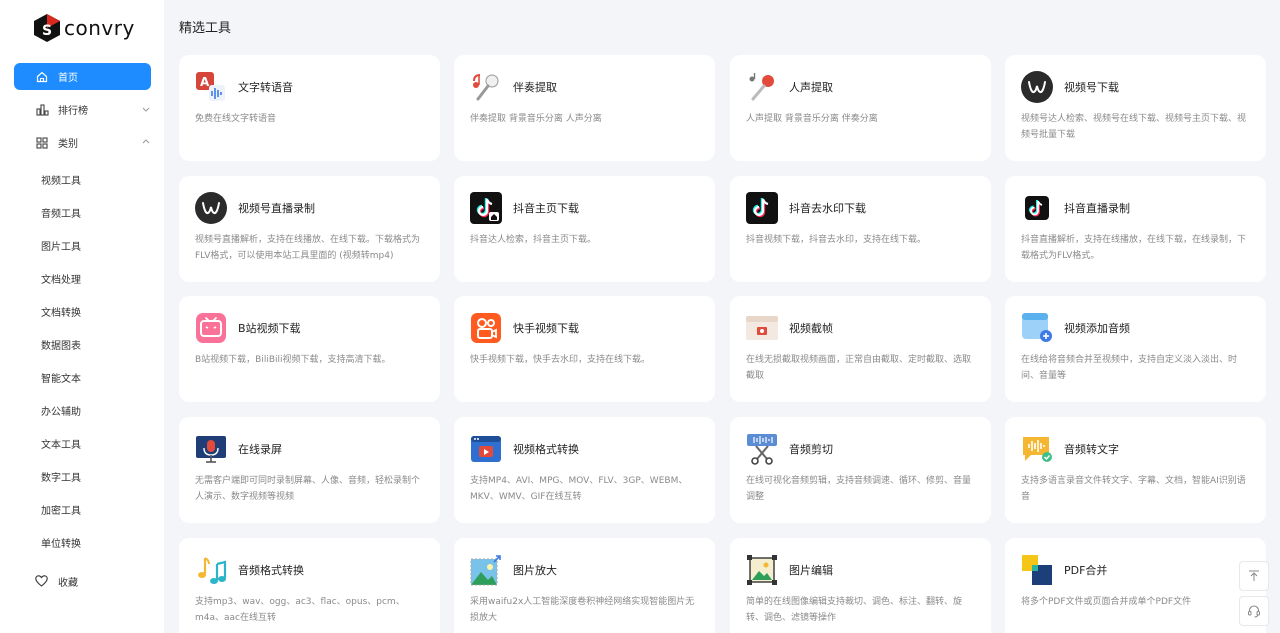  What do you see at coordinates (82, 142) in the screenshot?
I see `nav-category: 类别` at bounding box center [82, 142].